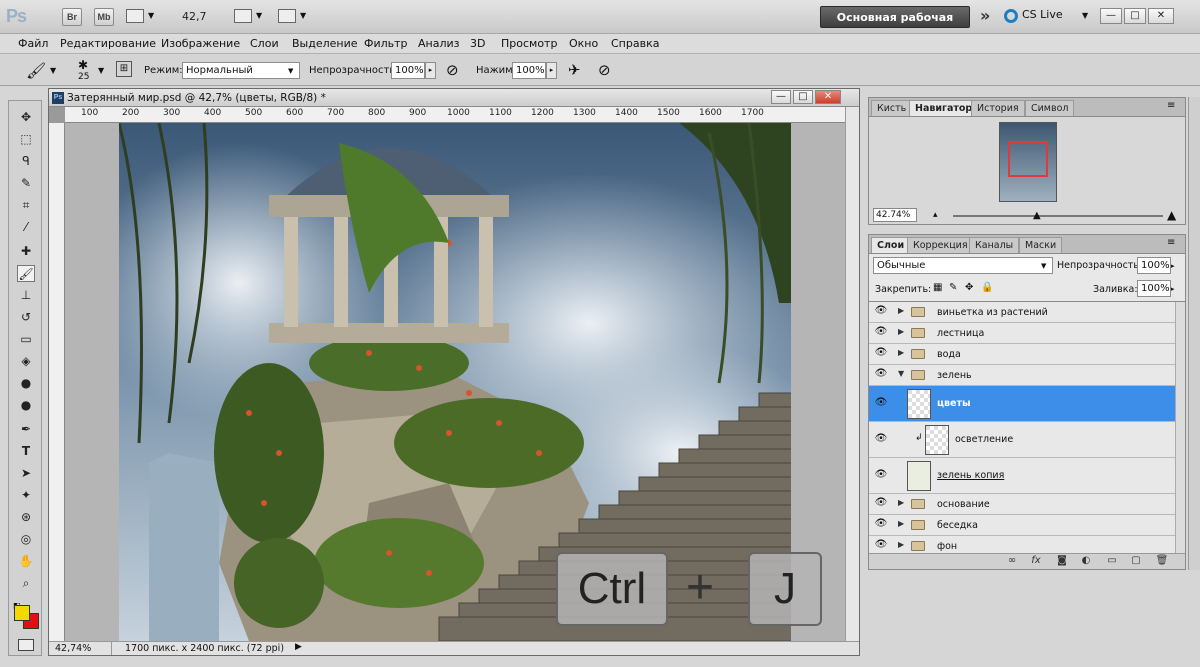  Describe the element at coordinates (583, 43) in the screenshot. I see `menu-window: Окно` at that location.